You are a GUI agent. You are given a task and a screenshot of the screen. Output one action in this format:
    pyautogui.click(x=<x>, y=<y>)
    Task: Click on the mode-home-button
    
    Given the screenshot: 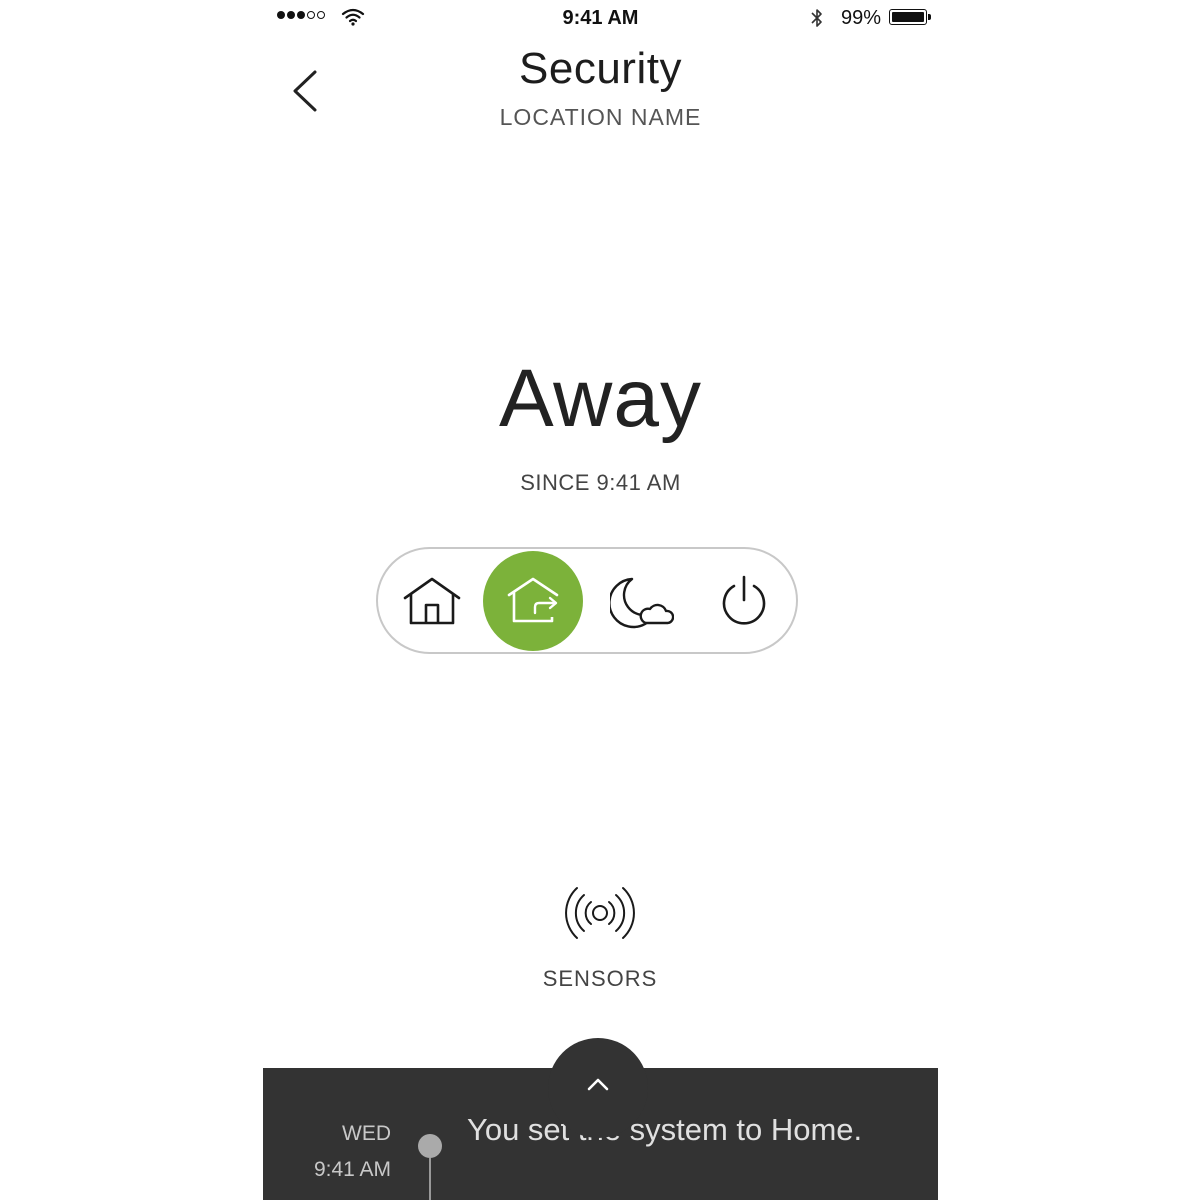 What is the action you would take?
    pyautogui.click(x=432, y=601)
    